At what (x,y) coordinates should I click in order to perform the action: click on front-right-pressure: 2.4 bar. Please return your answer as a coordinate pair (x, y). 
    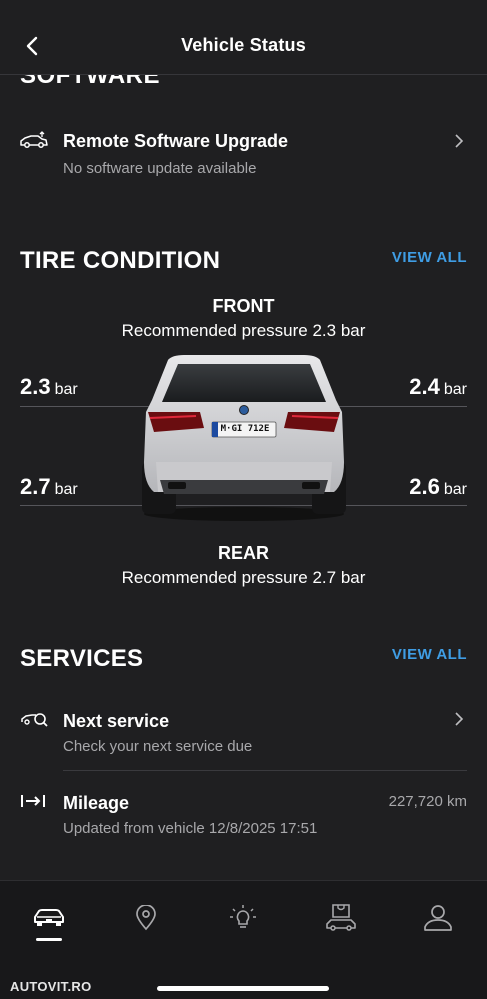
    Looking at the image, I should click on (438, 387).